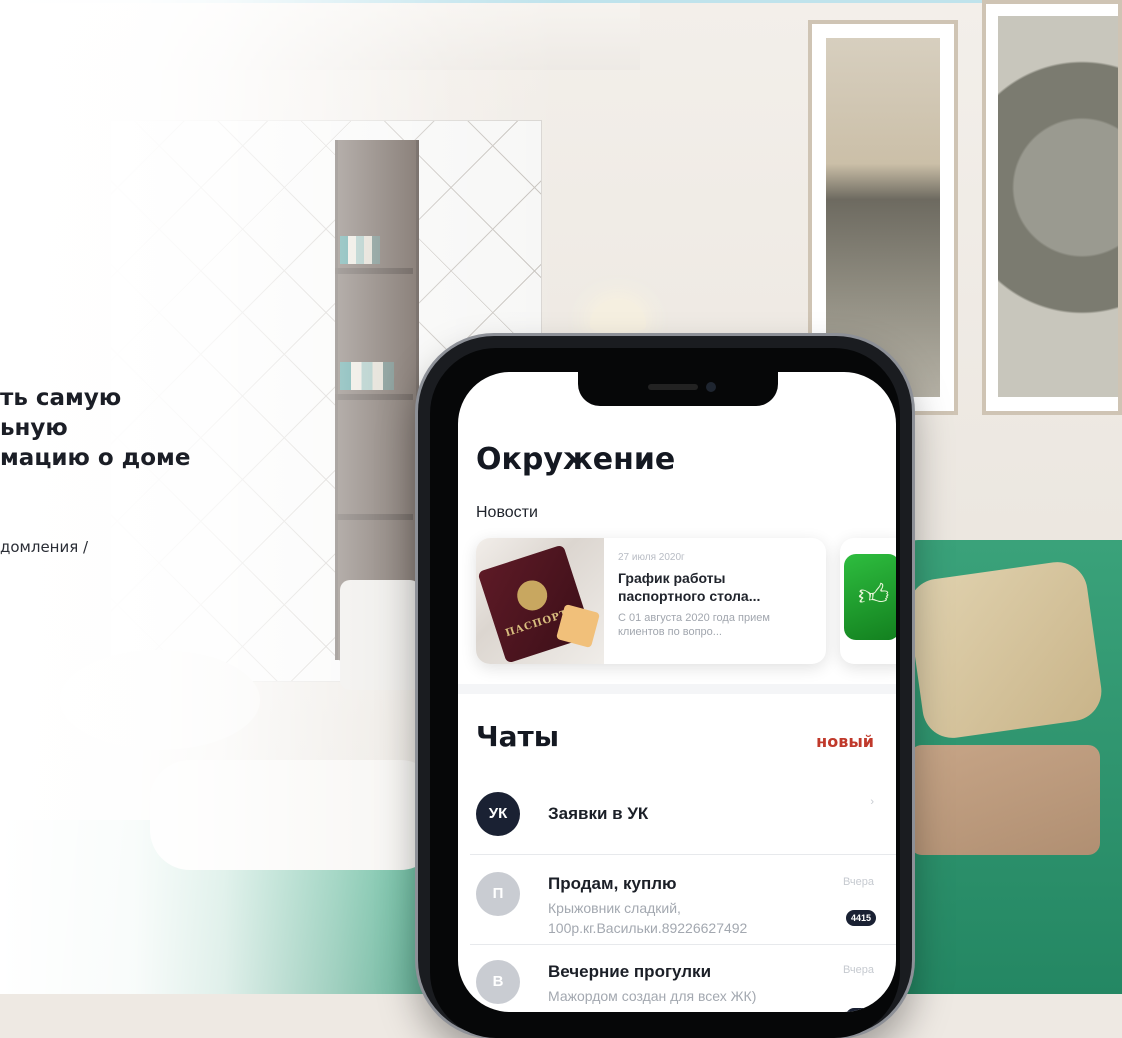 The height and width of the screenshot is (1038, 1122). What do you see at coordinates (44, 547) in the screenshot?
I see `hero-subtext: домления /` at bounding box center [44, 547].